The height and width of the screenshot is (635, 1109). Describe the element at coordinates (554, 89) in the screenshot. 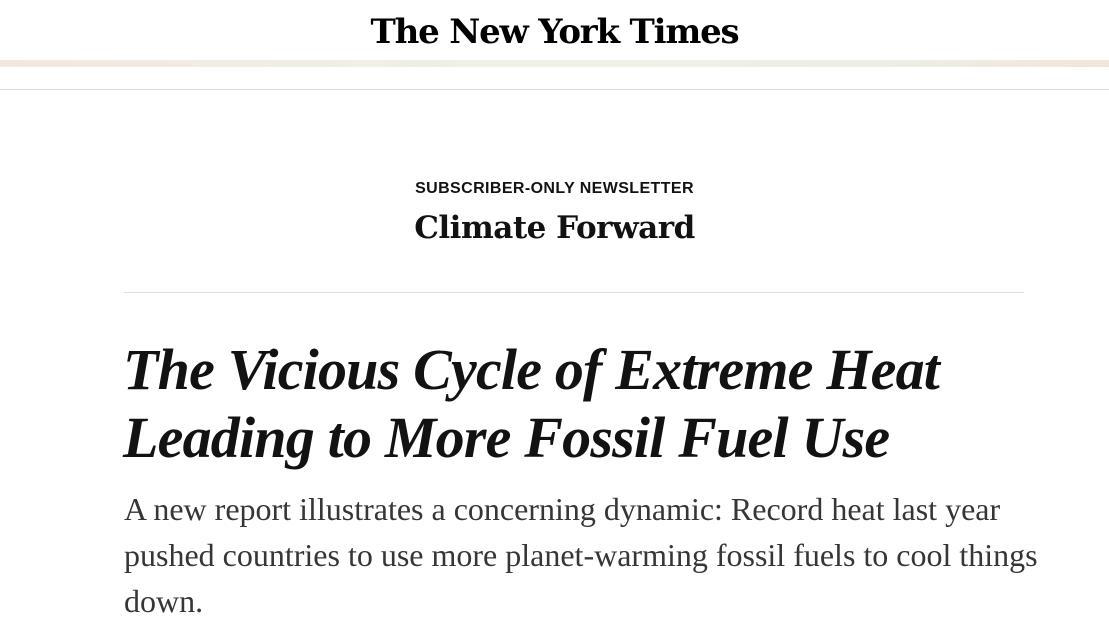

I see `header-divider` at that location.